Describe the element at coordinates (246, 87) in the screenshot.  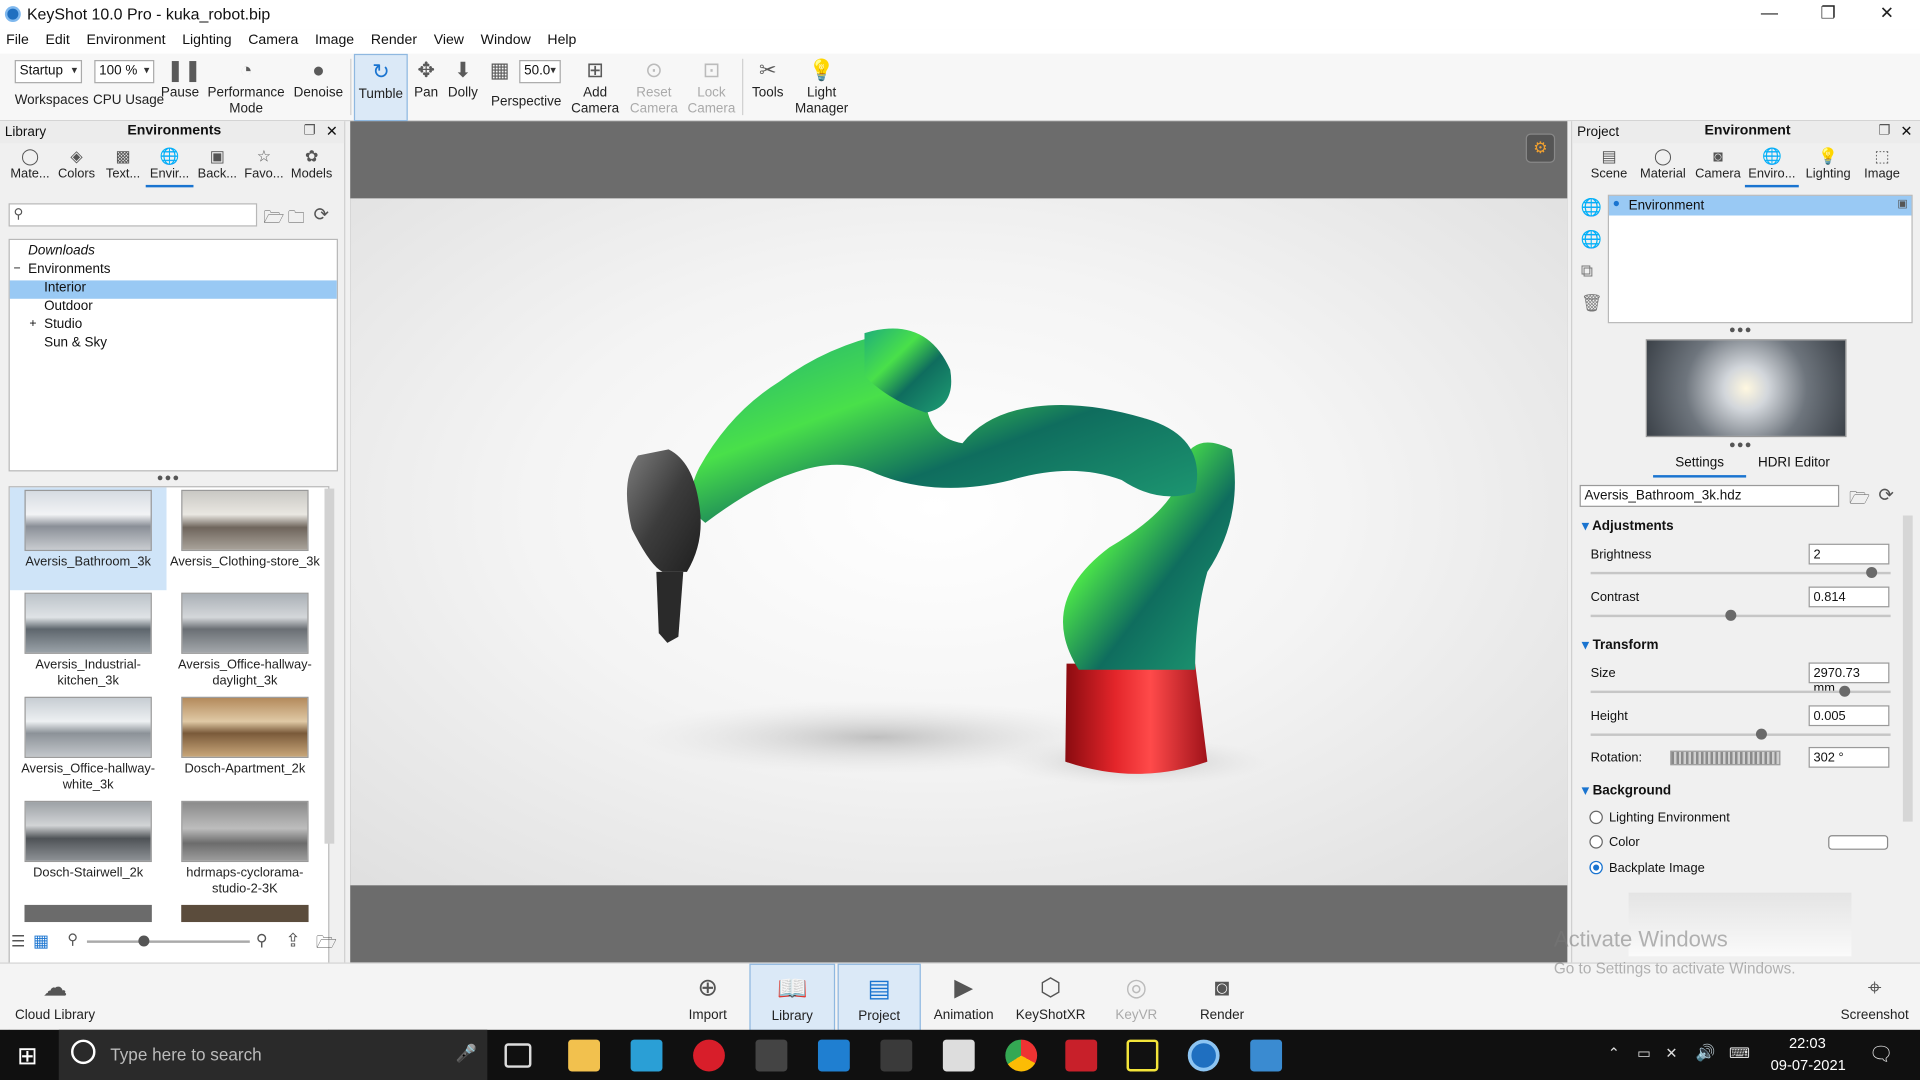
I see `performance-mode-button: ◔ Performance Mode` at that location.